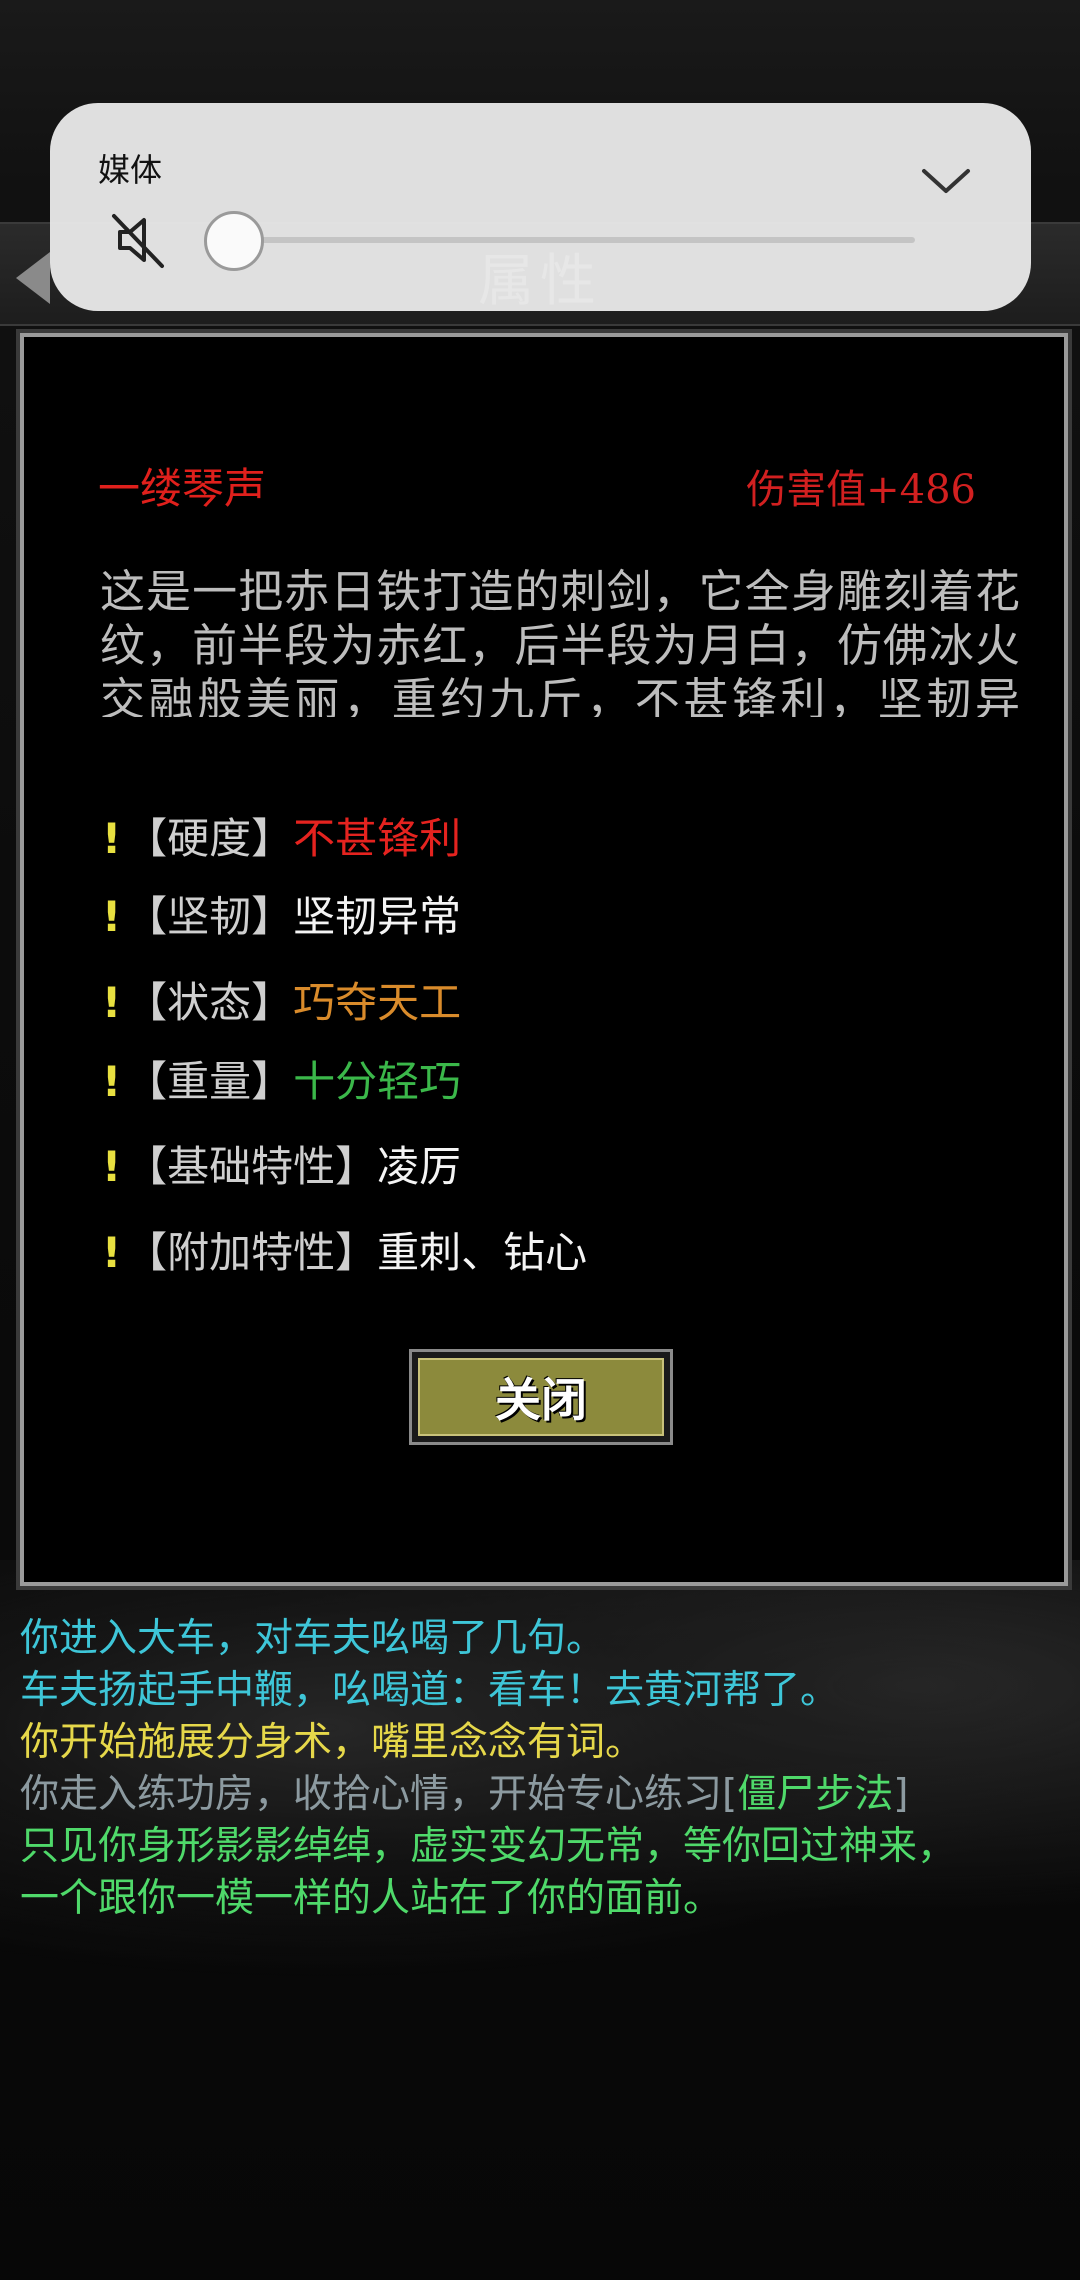  Describe the element at coordinates (234, 241) in the screenshot. I see `volume-slider-thumb` at that location.